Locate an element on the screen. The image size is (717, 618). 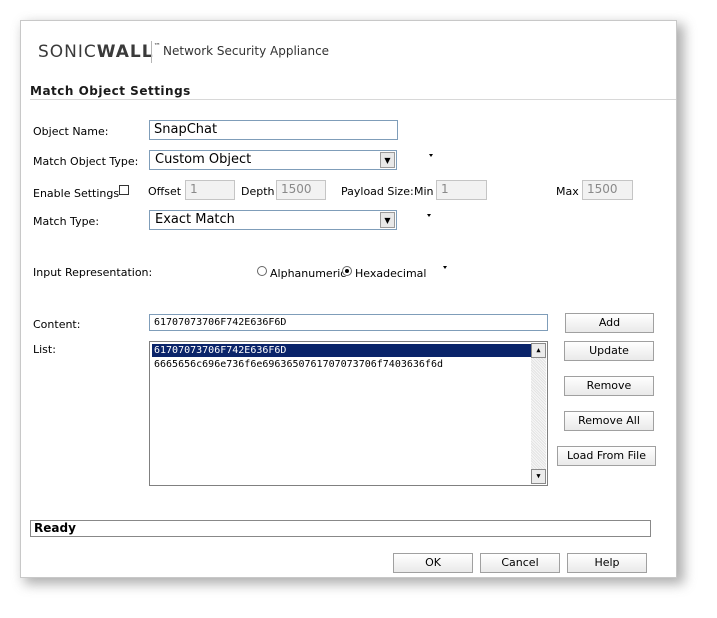
match-object-type-label: Match Object Type: is located at coordinates (86, 161).